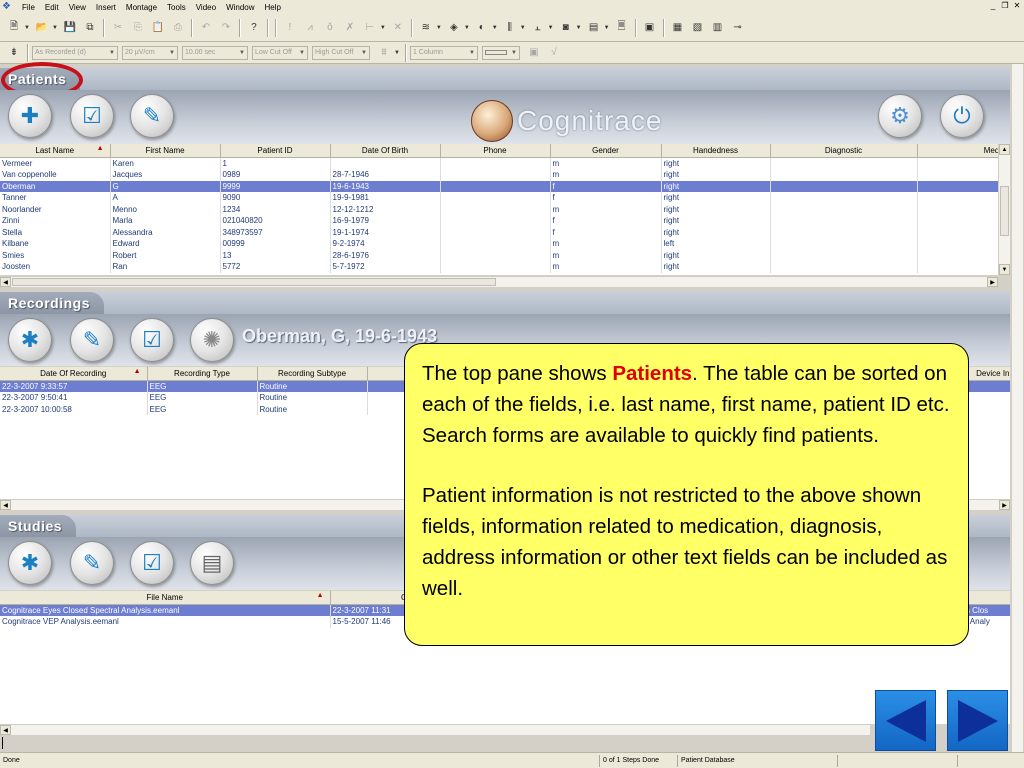 The width and height of the screenshot is (1024, 768). What do you see at coordinates (206, 7) in the screenshot?
I see `menu-video: Video` at bounding box center [206, 7].